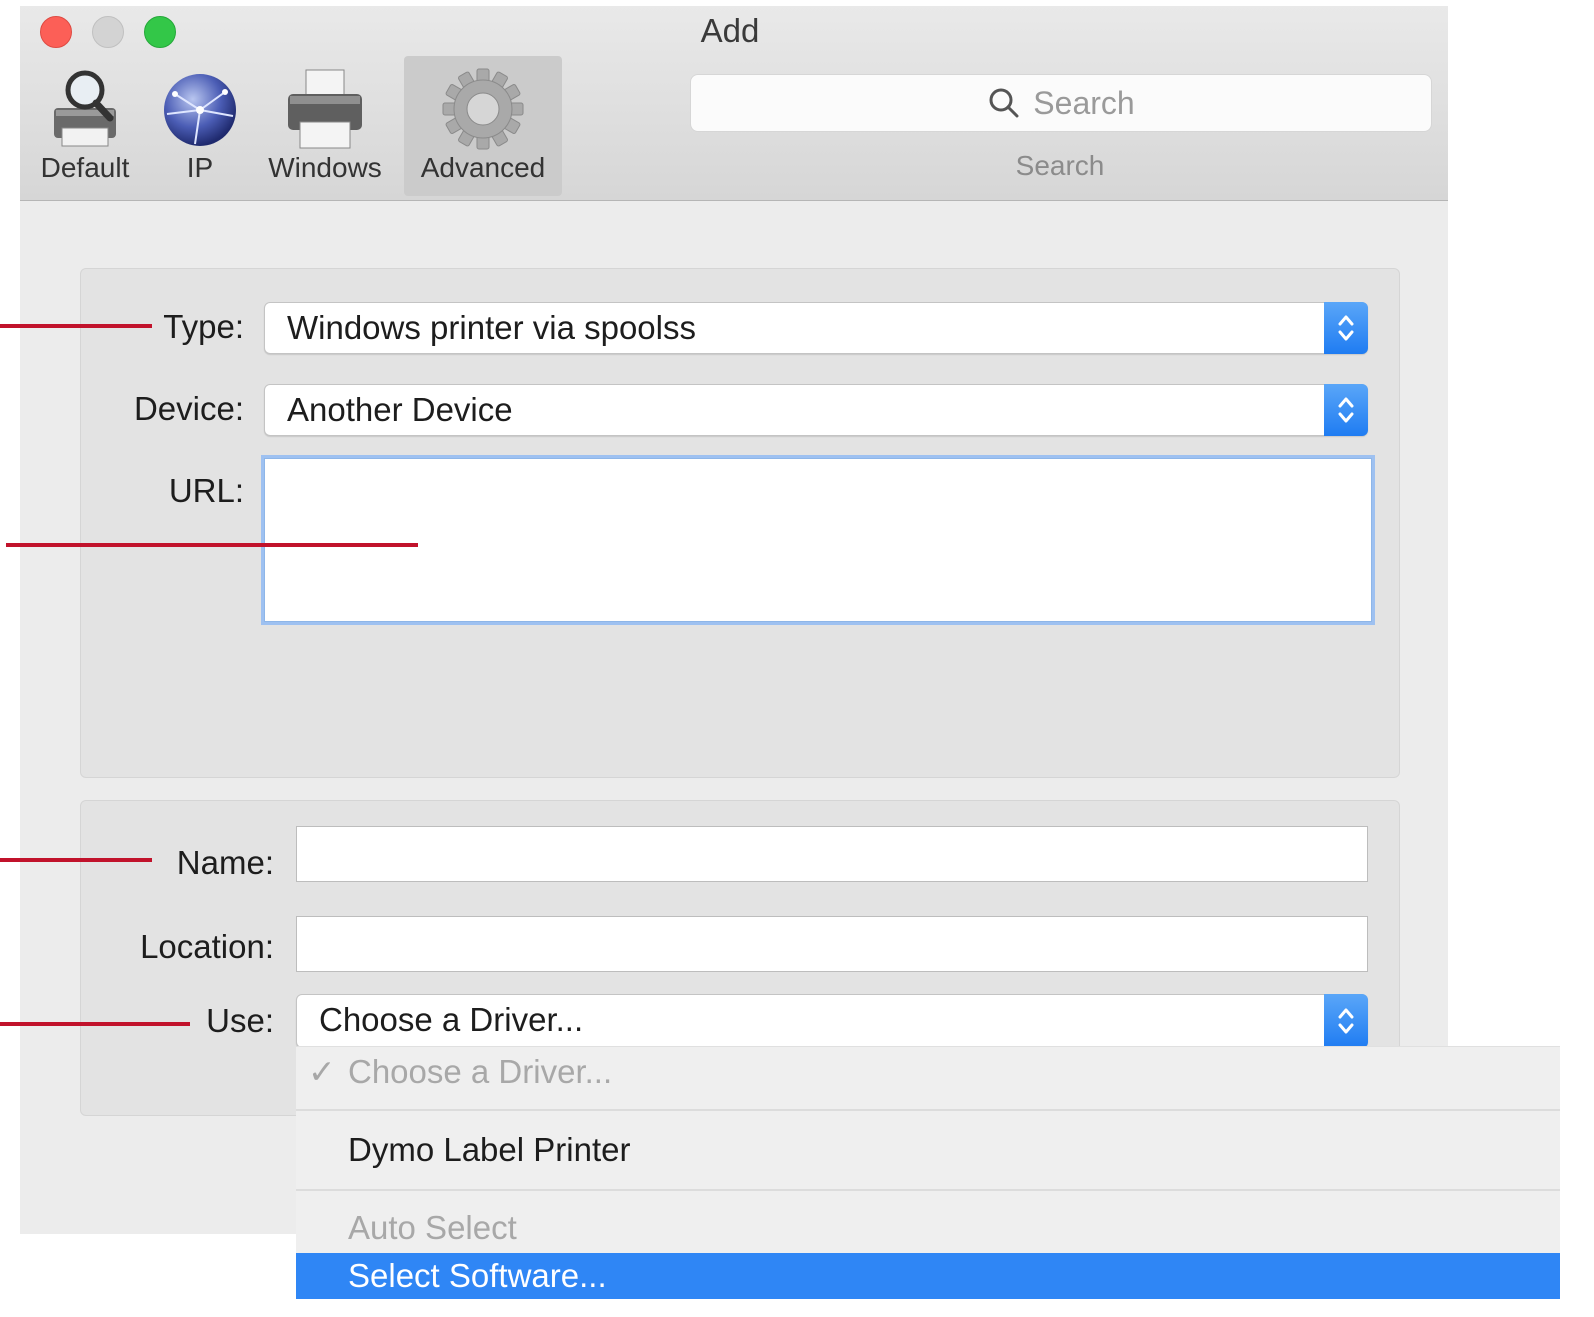 Image resolution: width=1594 pixels, height=1317 pixels. What do you see at coordinates (225, 862) in the screenshot?
I see `name-label: Name:` at bounding box center [225, 862].